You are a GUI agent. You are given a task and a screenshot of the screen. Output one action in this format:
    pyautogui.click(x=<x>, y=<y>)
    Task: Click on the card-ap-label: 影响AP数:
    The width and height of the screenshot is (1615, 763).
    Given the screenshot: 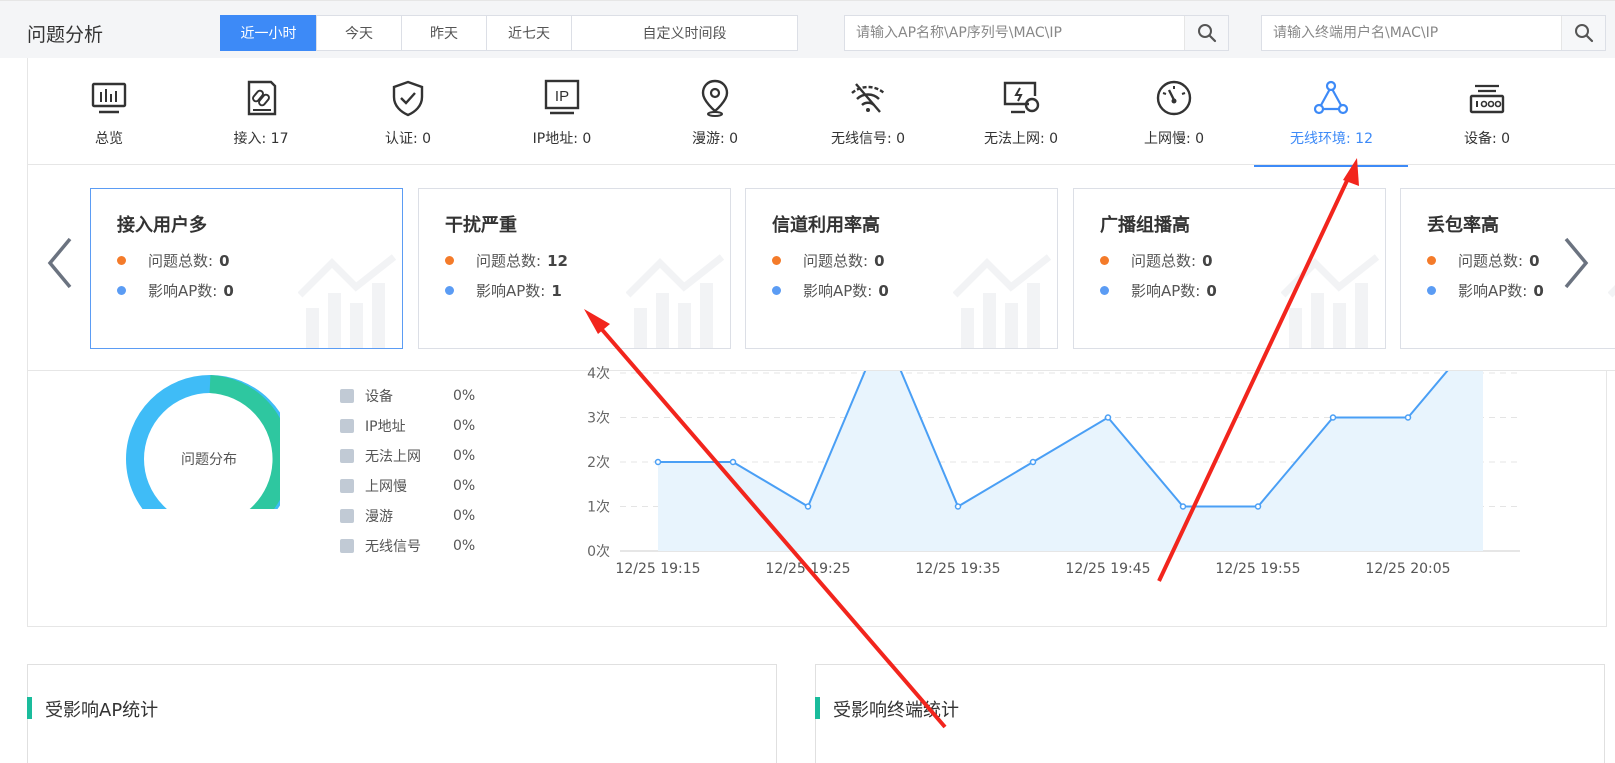 What is the action you would take?
    pyautogui.click(x=511, y=291)
    